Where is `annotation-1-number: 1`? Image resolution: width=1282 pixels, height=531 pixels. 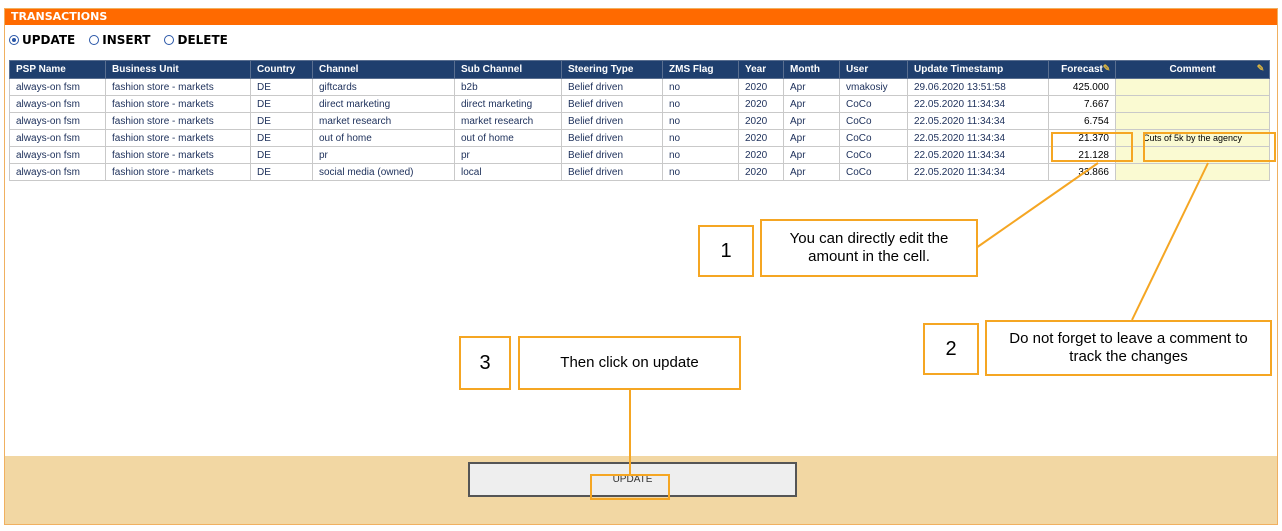 annotation-1-number: 1 is located at coordinates (726, 251).